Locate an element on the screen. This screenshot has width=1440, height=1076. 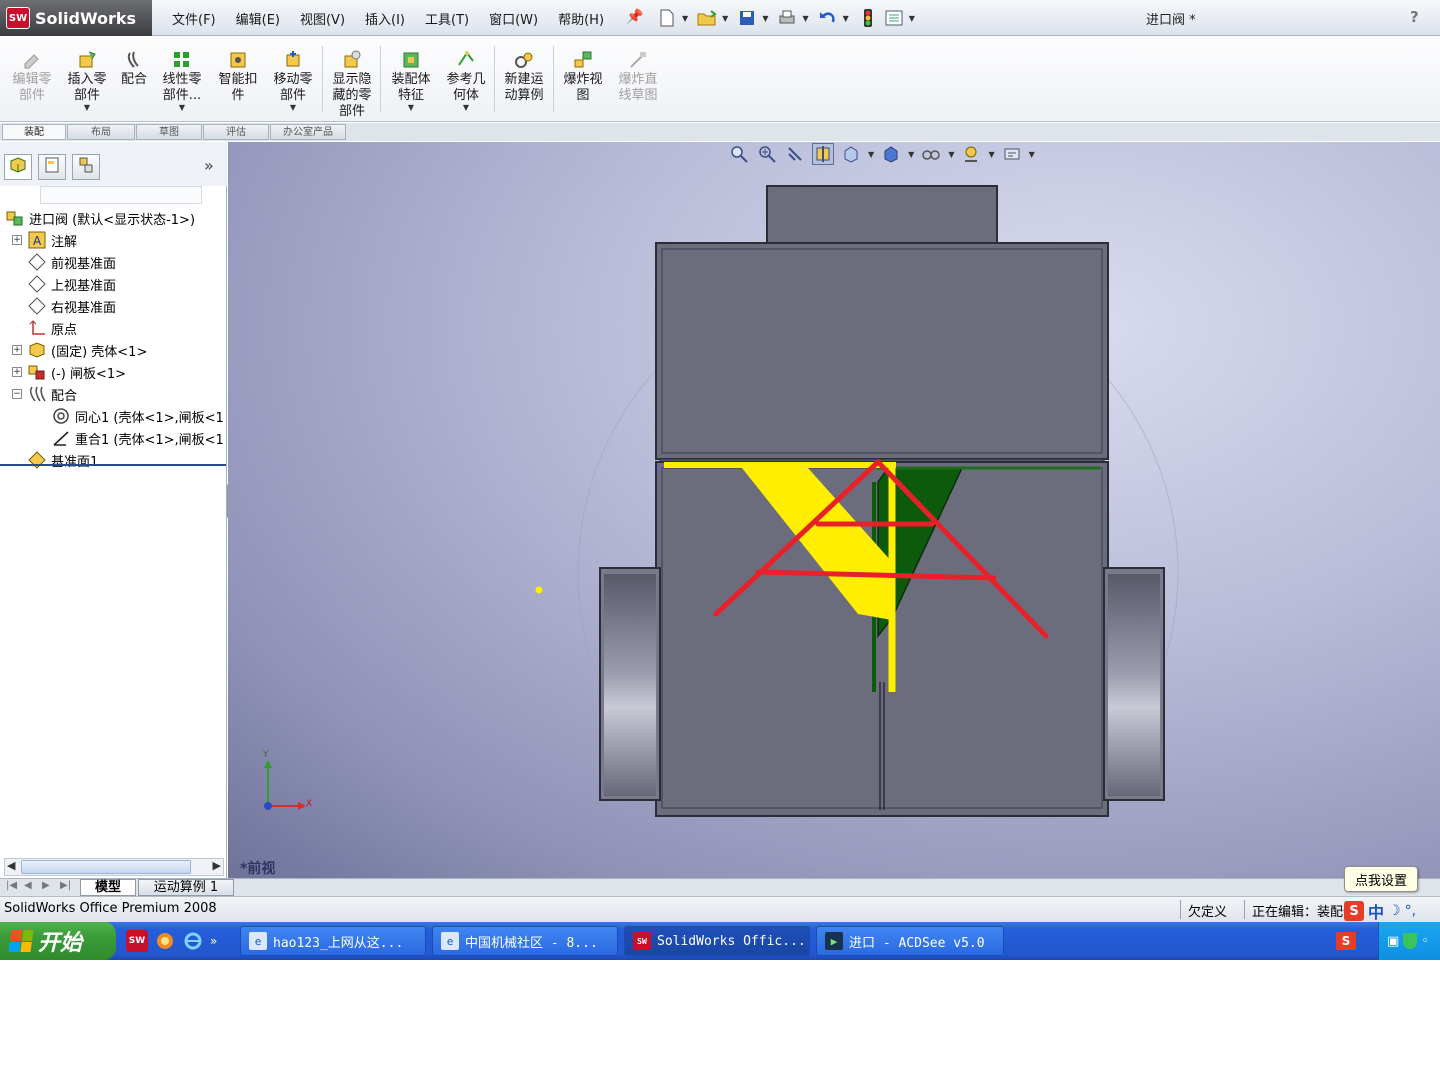
tree-horizontal-scrollbar: ◀ ▶ is located at coordinates (114, 867).